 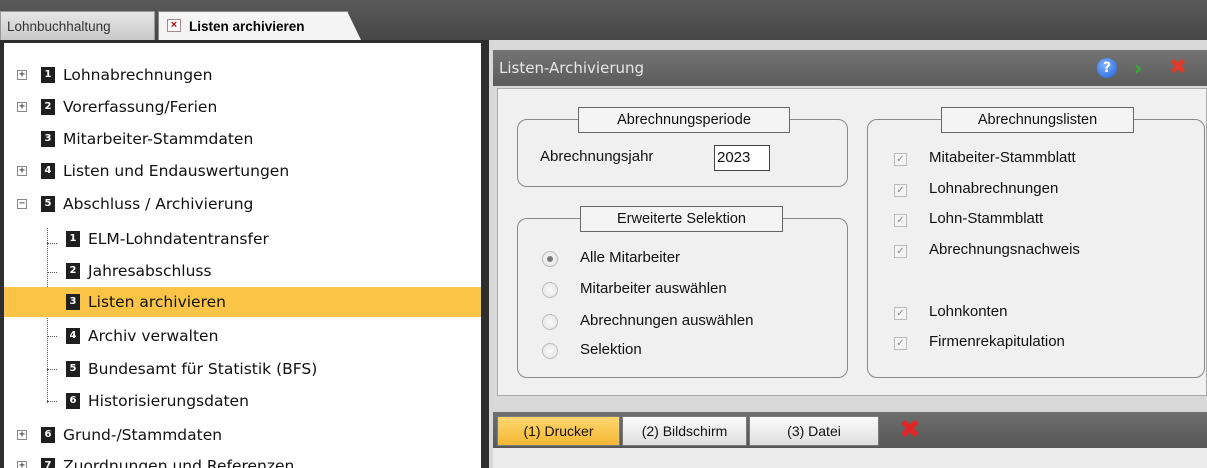 I want to click on output-toolbar: (1) Drucker (2) Bildschirm (3) Datei ✖, so click(x=850, y=430).